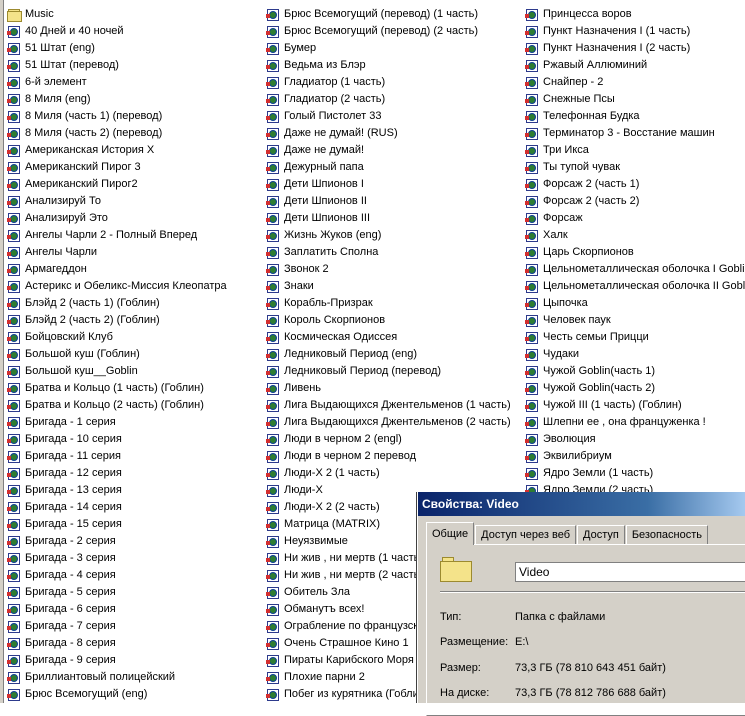  Describe the element at coordinates (117, 422) in the screenshot. I see `list-item: Бригада - 1 серия` at that location.